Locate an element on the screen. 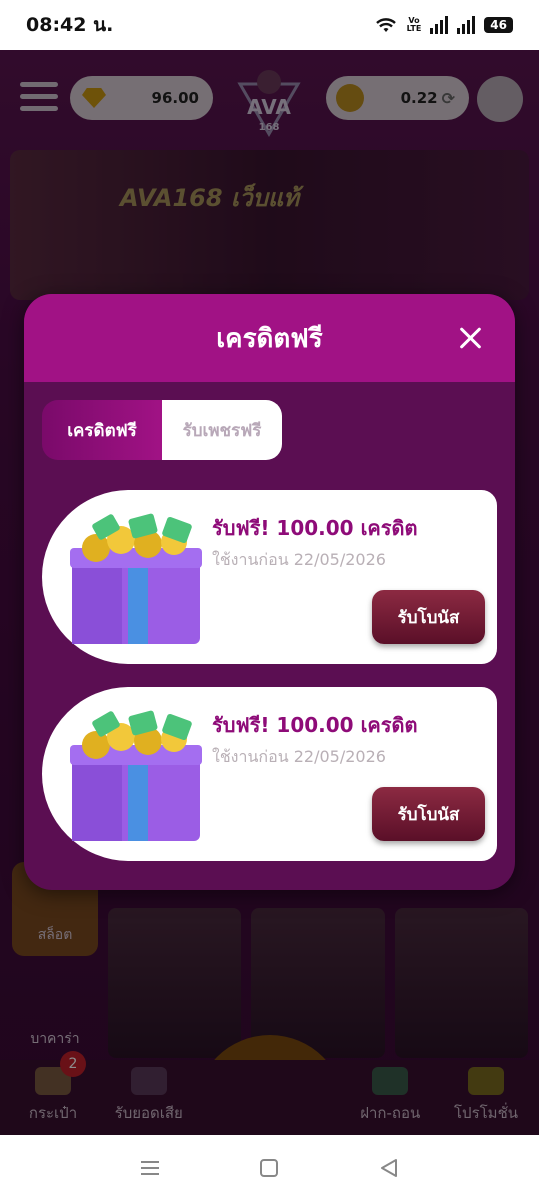  tab-free-diamond: รับเพชรฟรี is located at coordinates (222, 430).